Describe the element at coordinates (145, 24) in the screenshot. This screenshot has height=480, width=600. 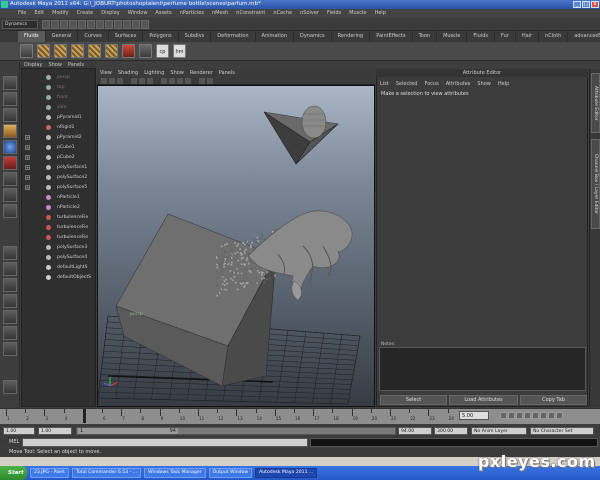
I see `render-settings-icon` at that location.